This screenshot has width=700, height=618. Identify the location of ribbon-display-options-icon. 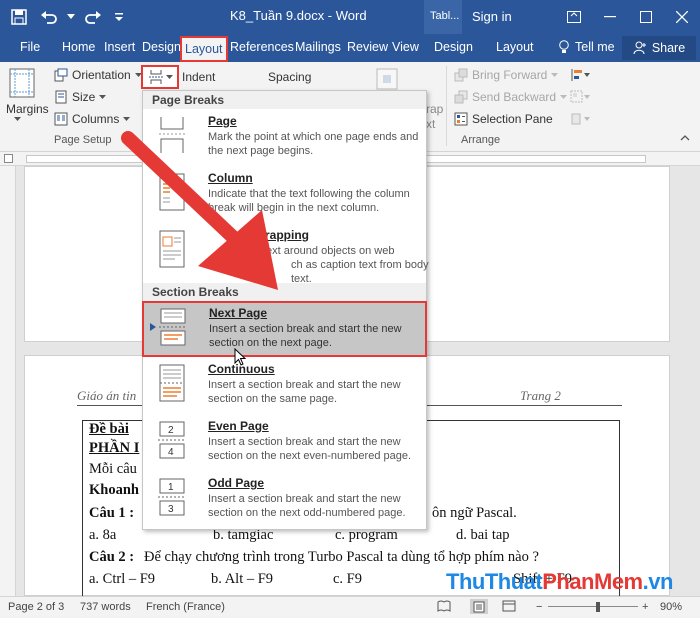
(574, 17).